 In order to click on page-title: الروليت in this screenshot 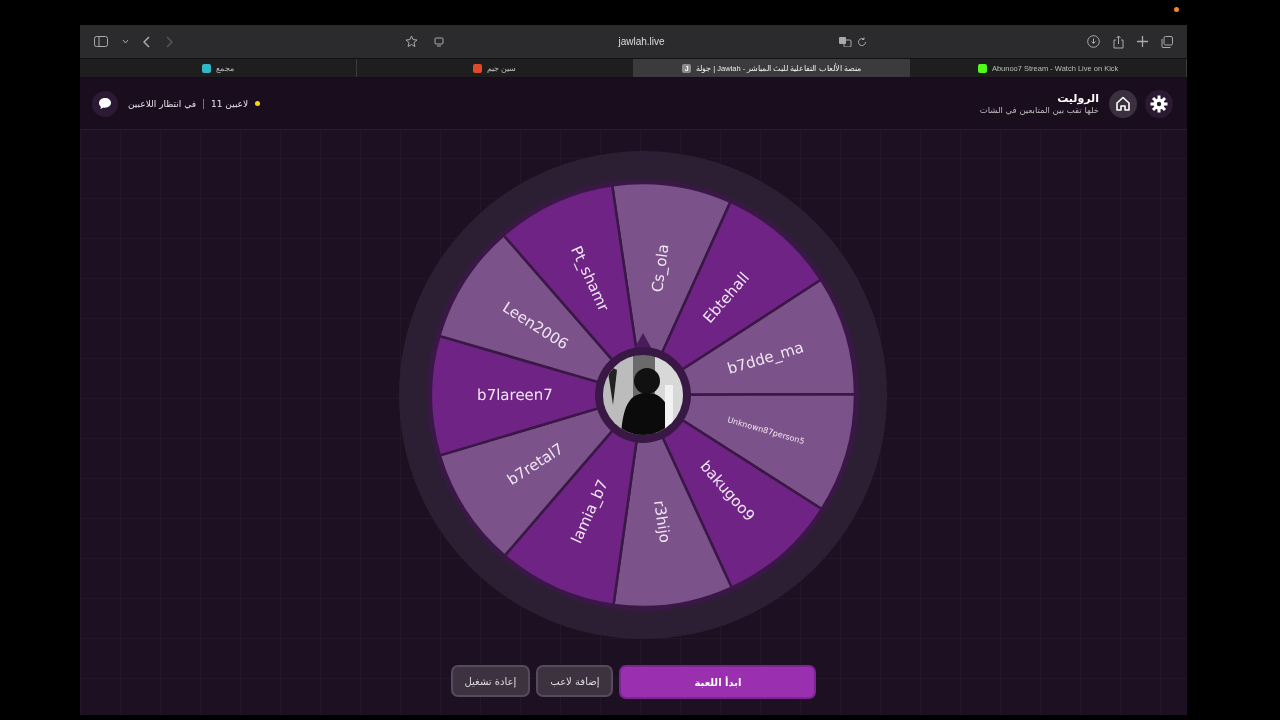, I will do `click(1078, 98)`.